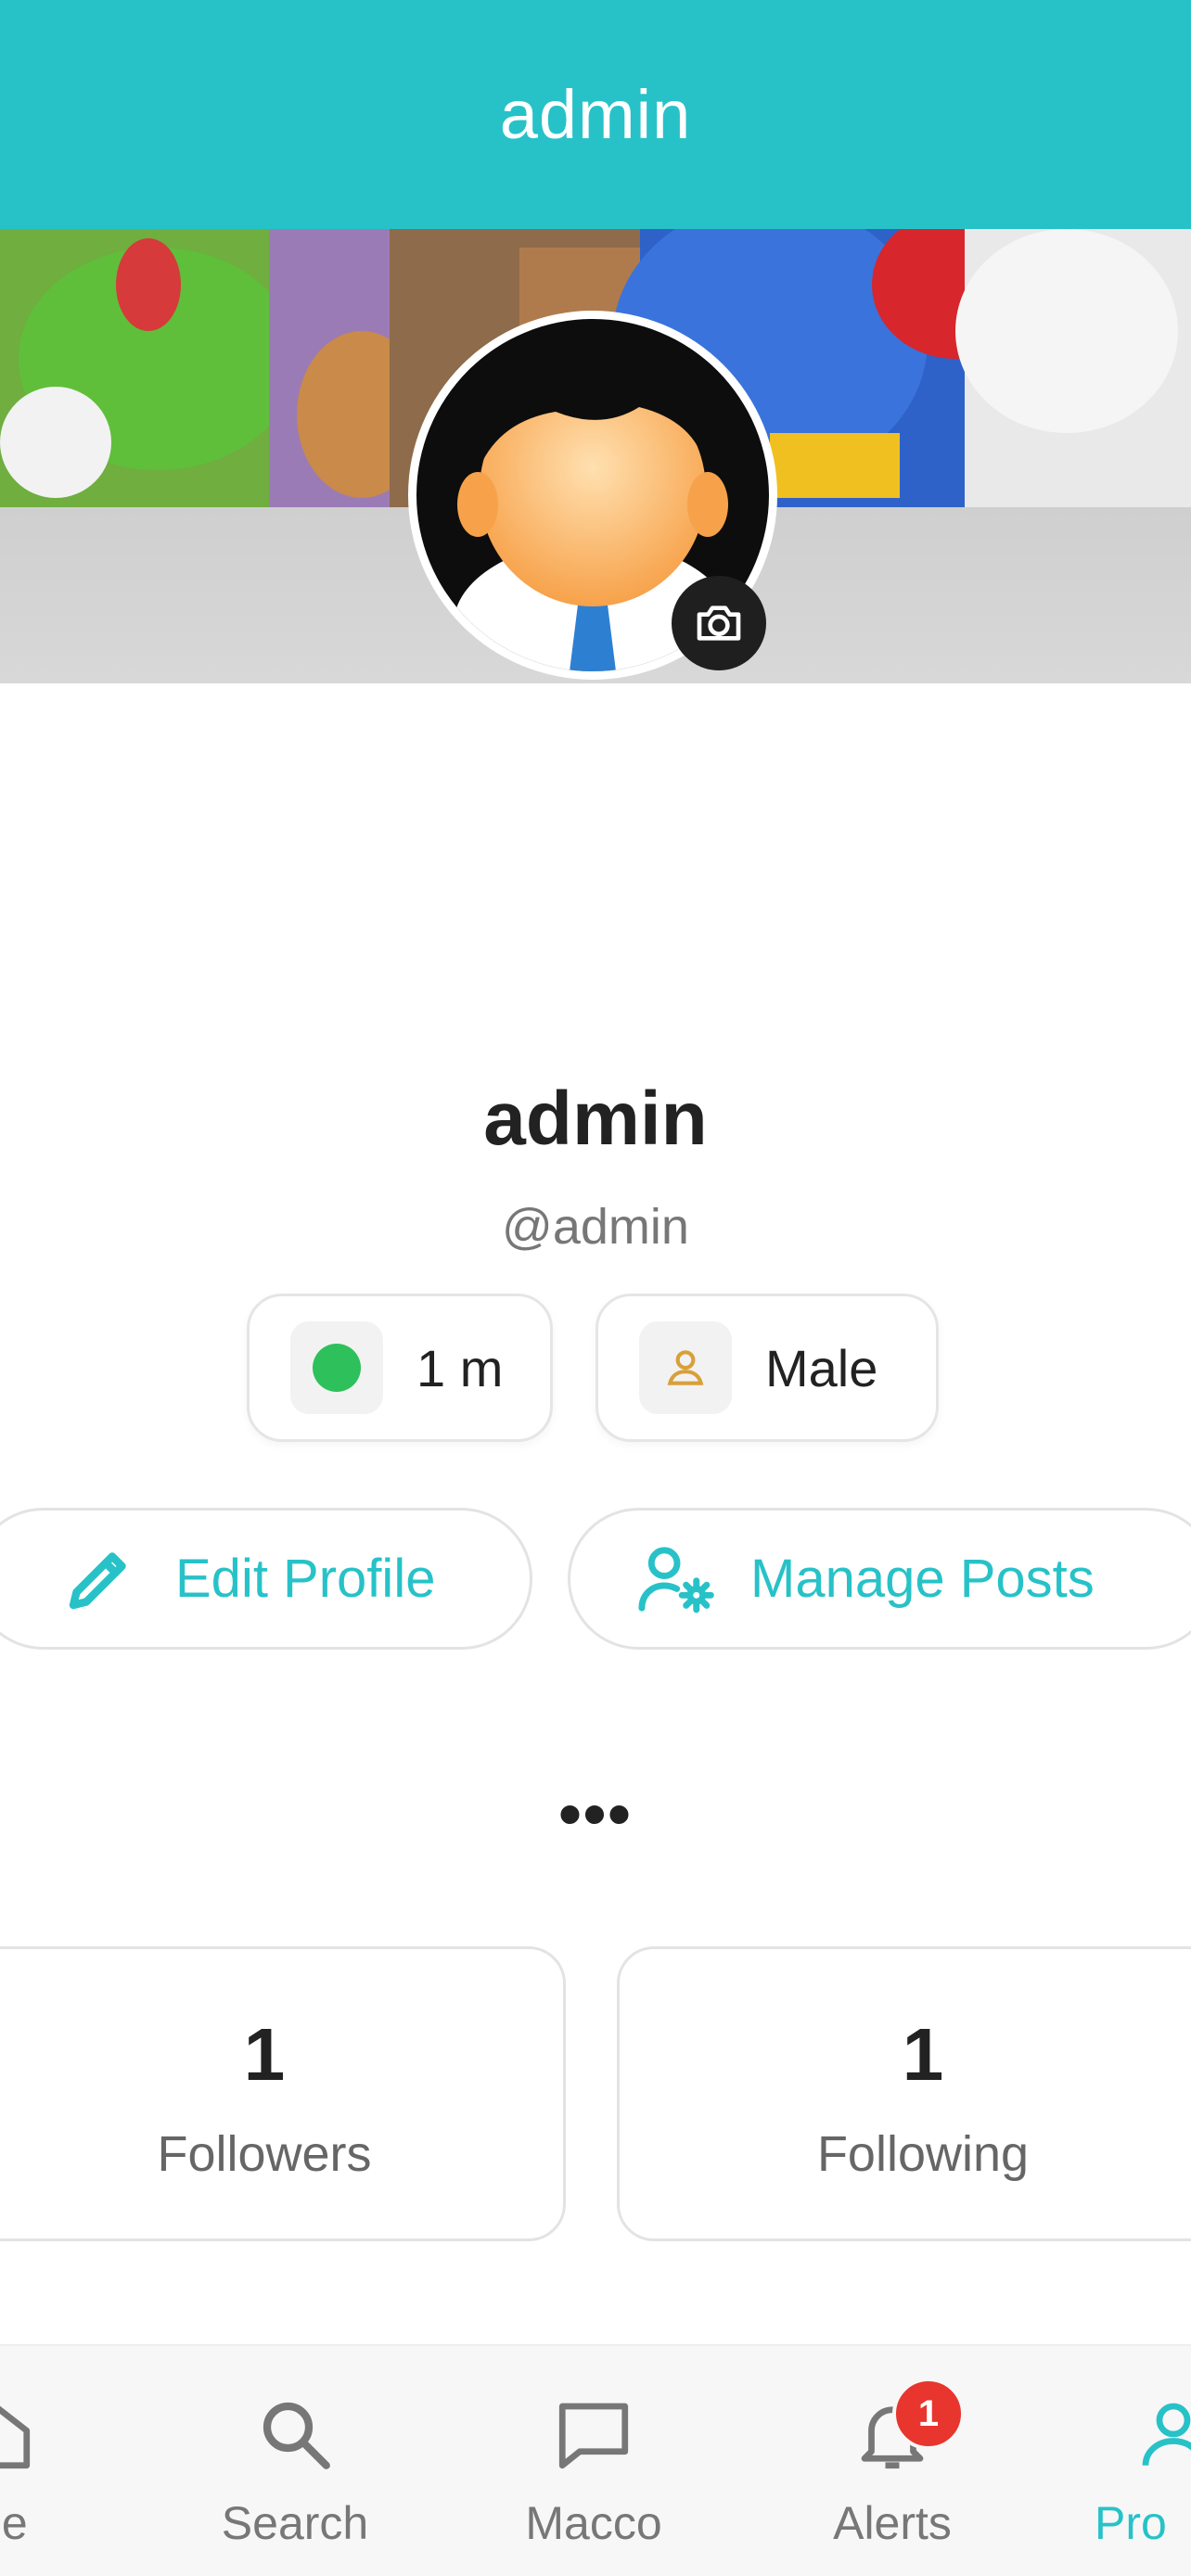 The height and width of the screenshot is (2576, 1191). I want to click on change-avatar-button, so click(719, 623).